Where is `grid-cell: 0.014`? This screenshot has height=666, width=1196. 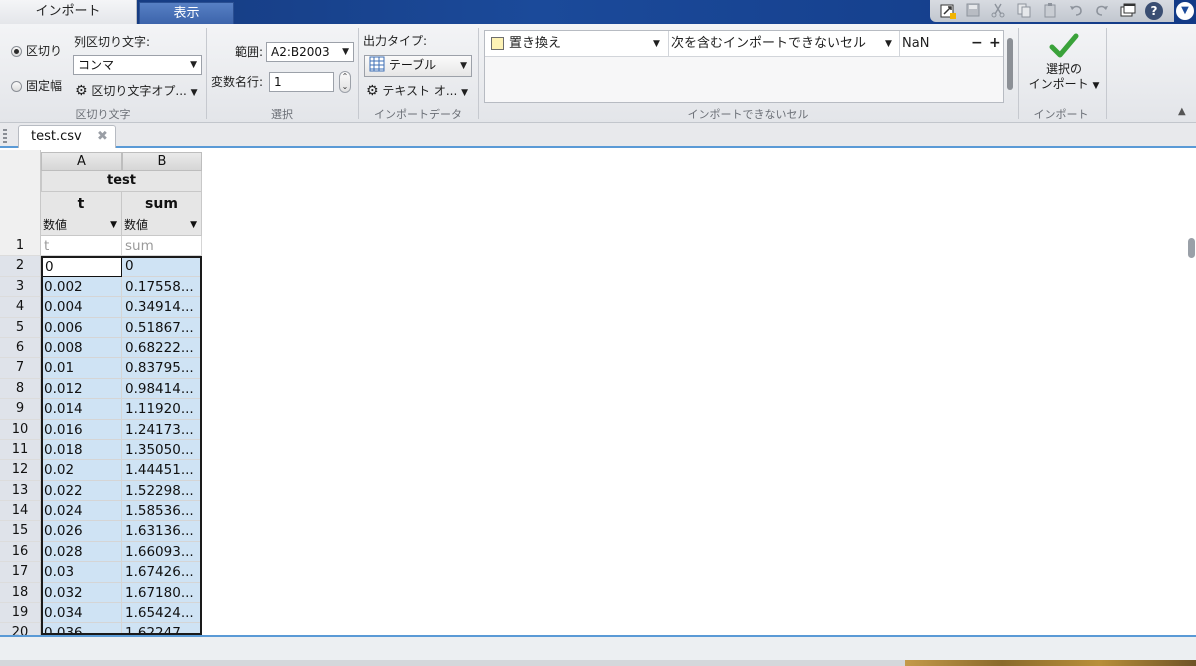 grid-cell: 0.014 is located at coordinates (81, 409).